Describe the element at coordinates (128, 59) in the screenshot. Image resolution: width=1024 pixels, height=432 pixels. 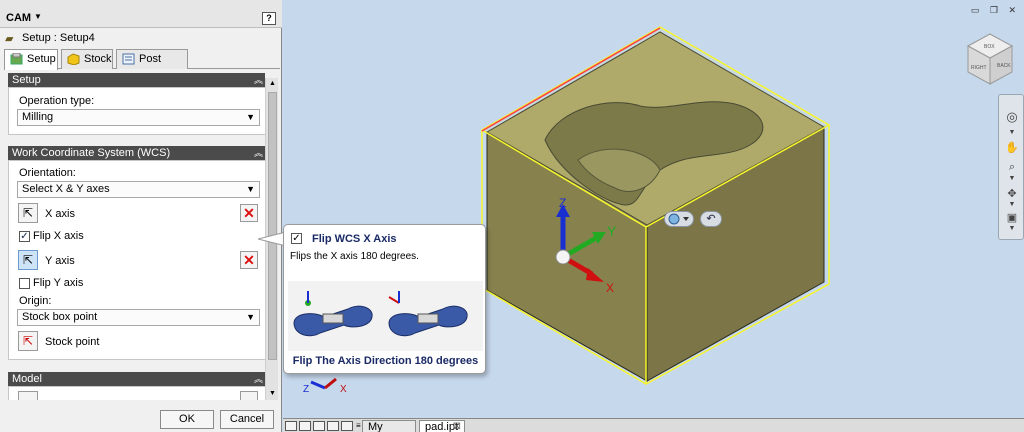
I see `post-process-icon` at that location.